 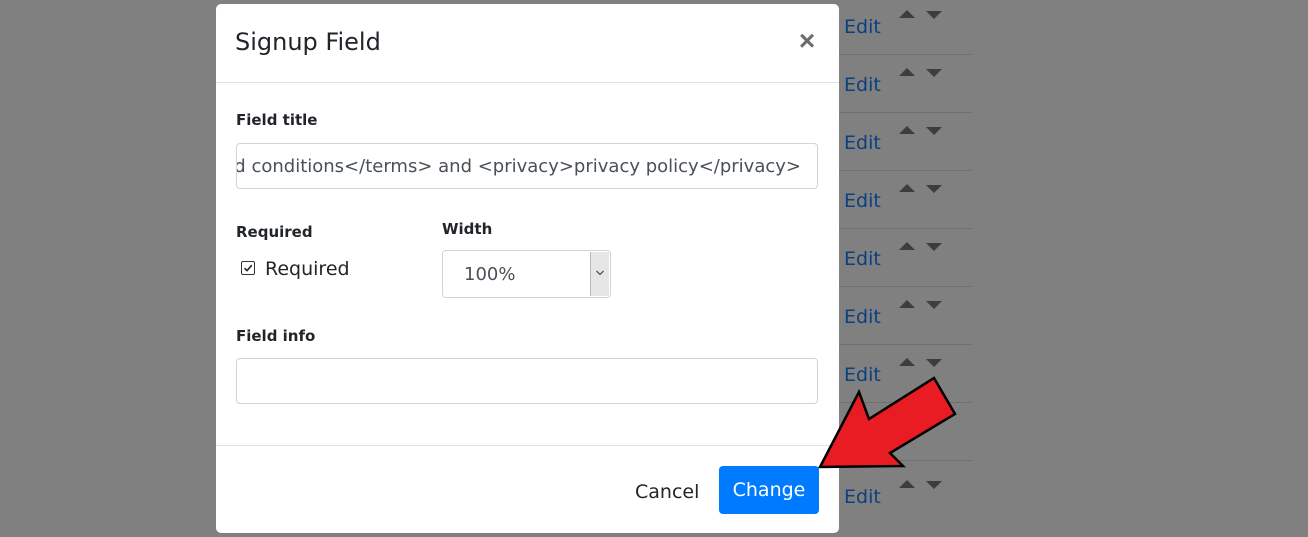 I want to click on field-info-input, so click(x=527, y=381).